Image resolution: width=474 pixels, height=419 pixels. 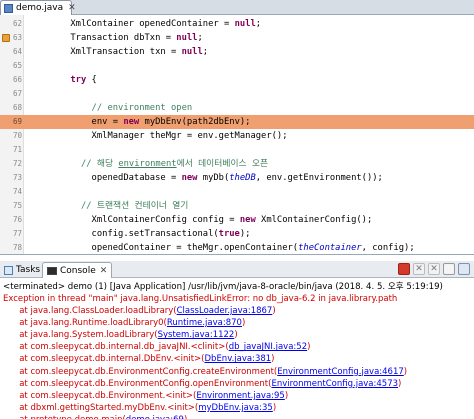 What do you see at coordinates (85, 323) in the screenshot?
I see `stack-frame-text: at java.lang.Runtime.loadLibrary0(` at bounding box center [85, 323].